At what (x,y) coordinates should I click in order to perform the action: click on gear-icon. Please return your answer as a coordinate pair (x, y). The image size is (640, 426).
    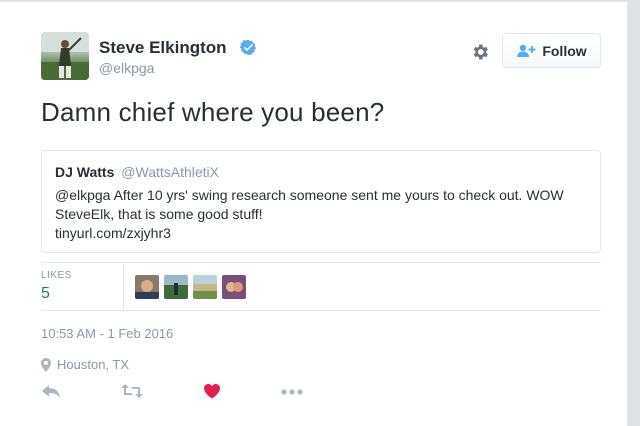
    Looking at the image, I should click on (480, 52).